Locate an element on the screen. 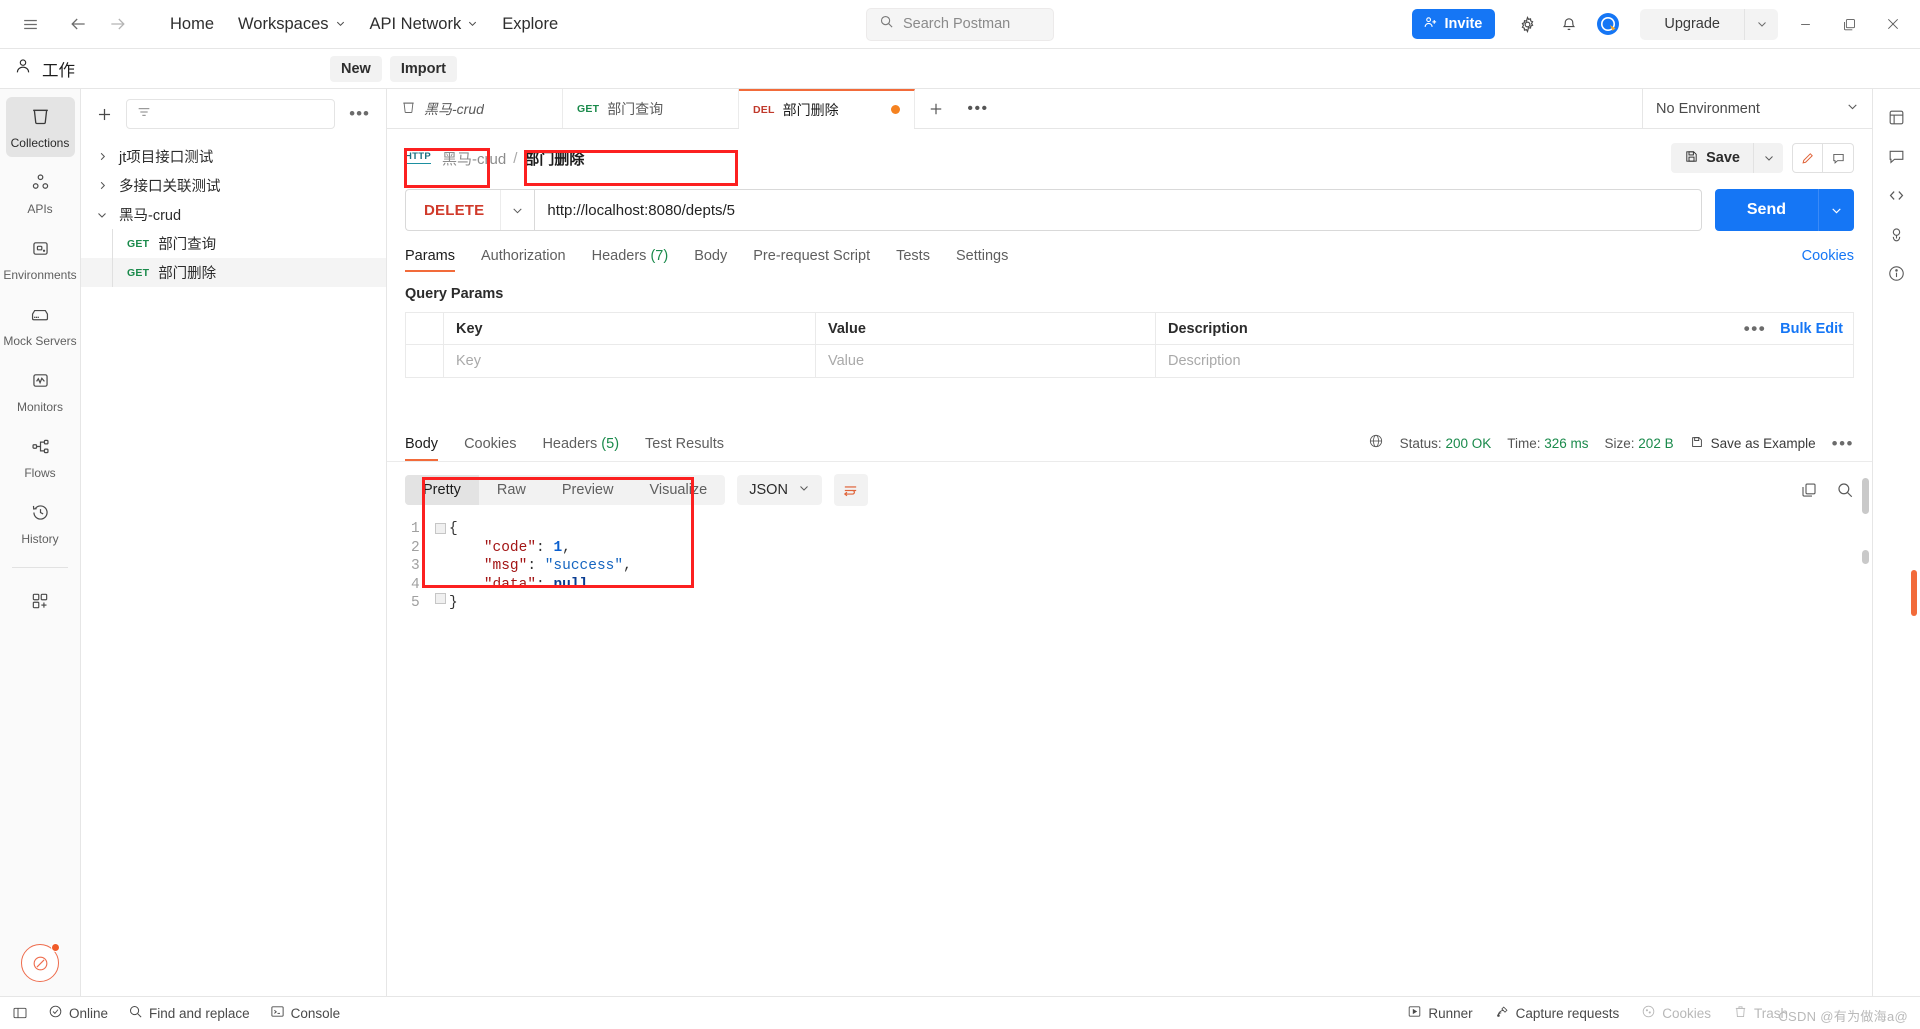  workspace-identity: 工作 is located at coordinates (165, 69).